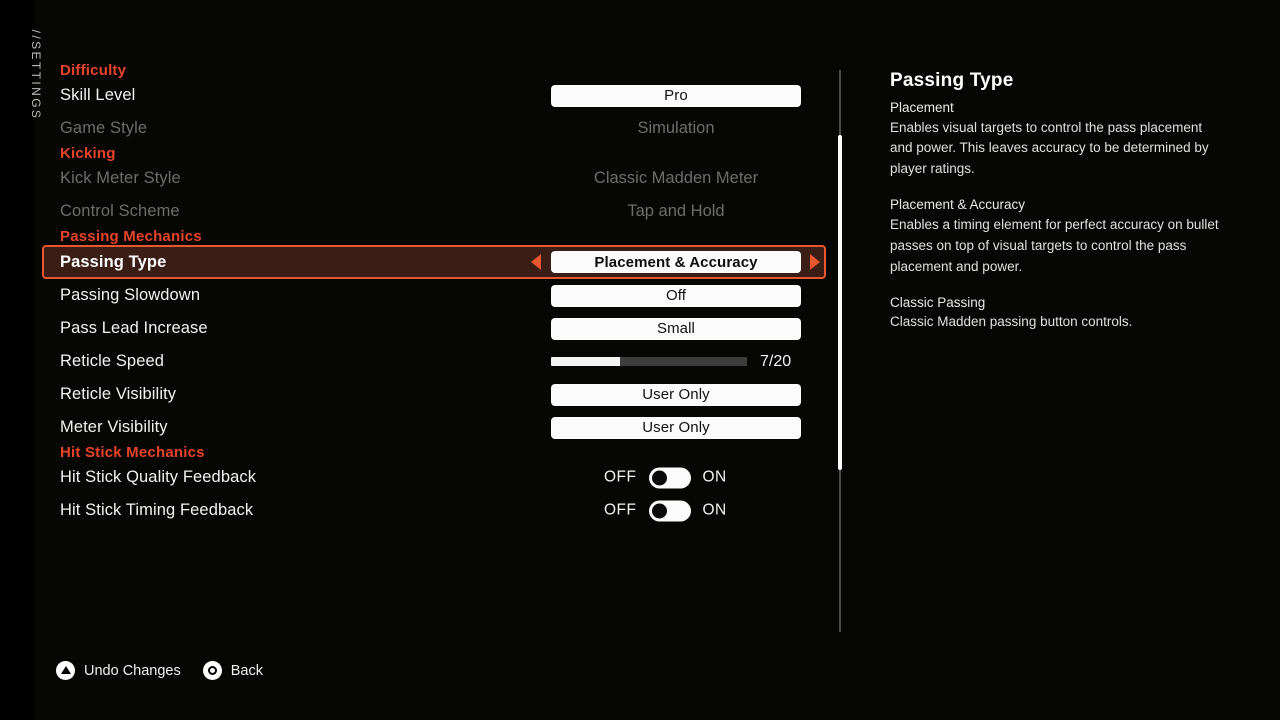 This screenshot has width=1280, height=720. What do you see at coordinates (439, 95) in the screenshot?
I see `setting-row: Skill Level Pro` at bounding box center [439, 95].